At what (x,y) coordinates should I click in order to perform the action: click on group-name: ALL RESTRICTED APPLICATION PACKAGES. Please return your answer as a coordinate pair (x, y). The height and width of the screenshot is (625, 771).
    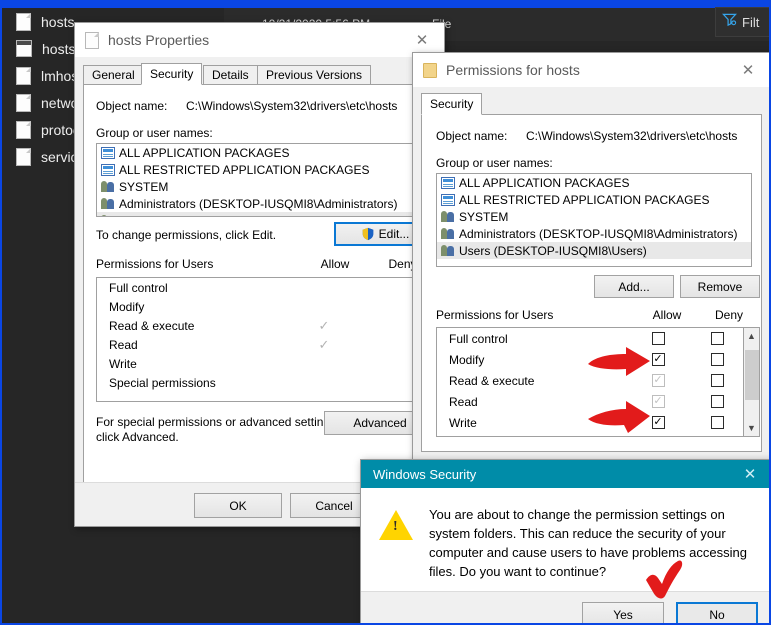
    Looking at the image, I should click on (584, 199).